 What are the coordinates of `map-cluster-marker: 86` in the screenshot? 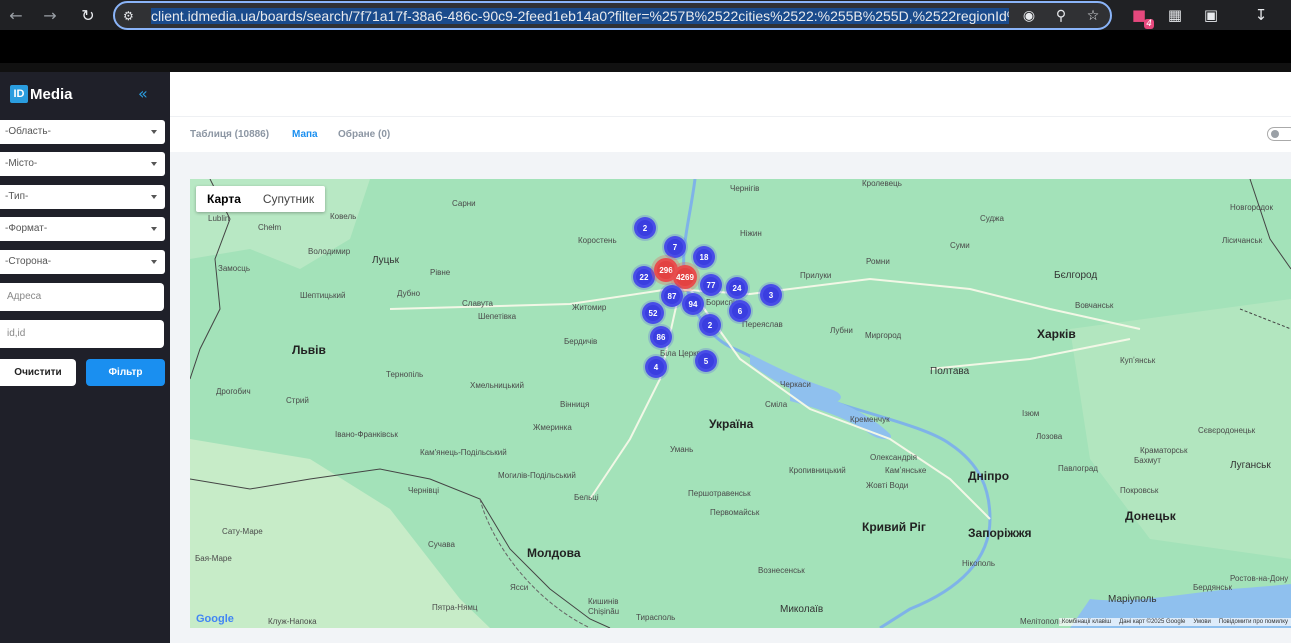 It's located at (661, 337).